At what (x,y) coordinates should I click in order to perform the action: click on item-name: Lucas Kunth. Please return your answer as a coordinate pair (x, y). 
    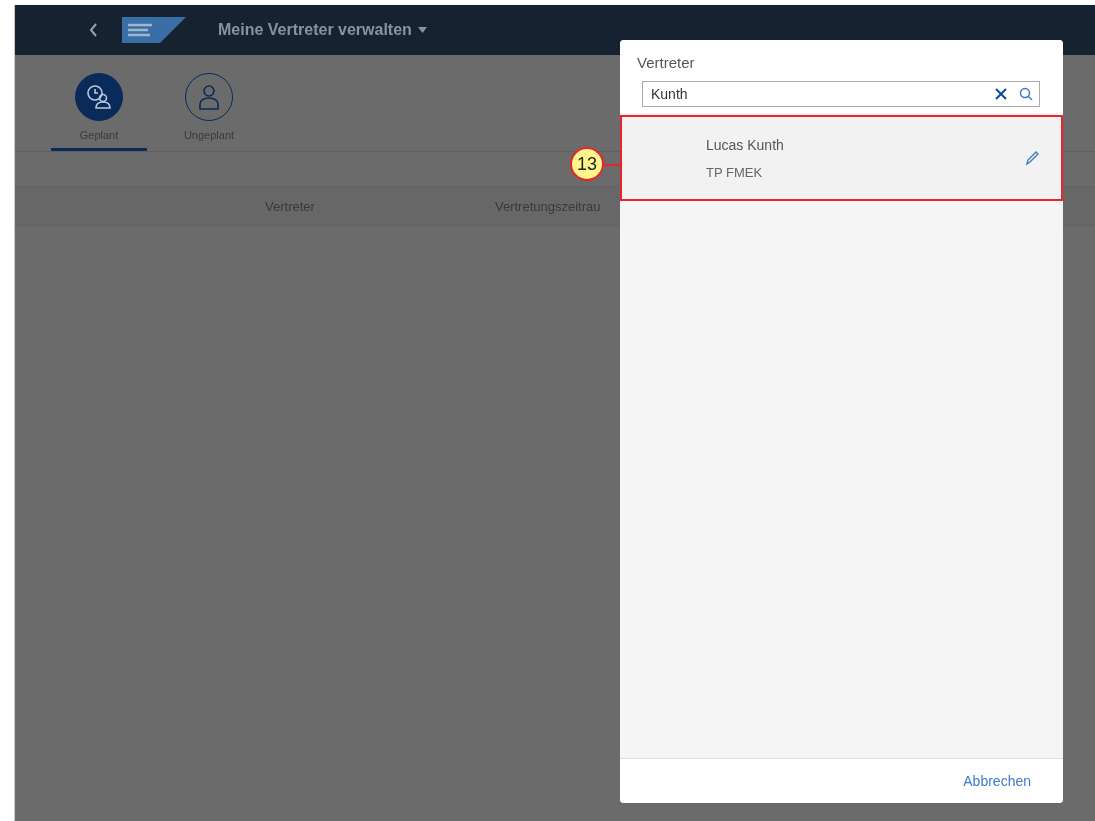
    Looking at the image, I should click on (745, 144).